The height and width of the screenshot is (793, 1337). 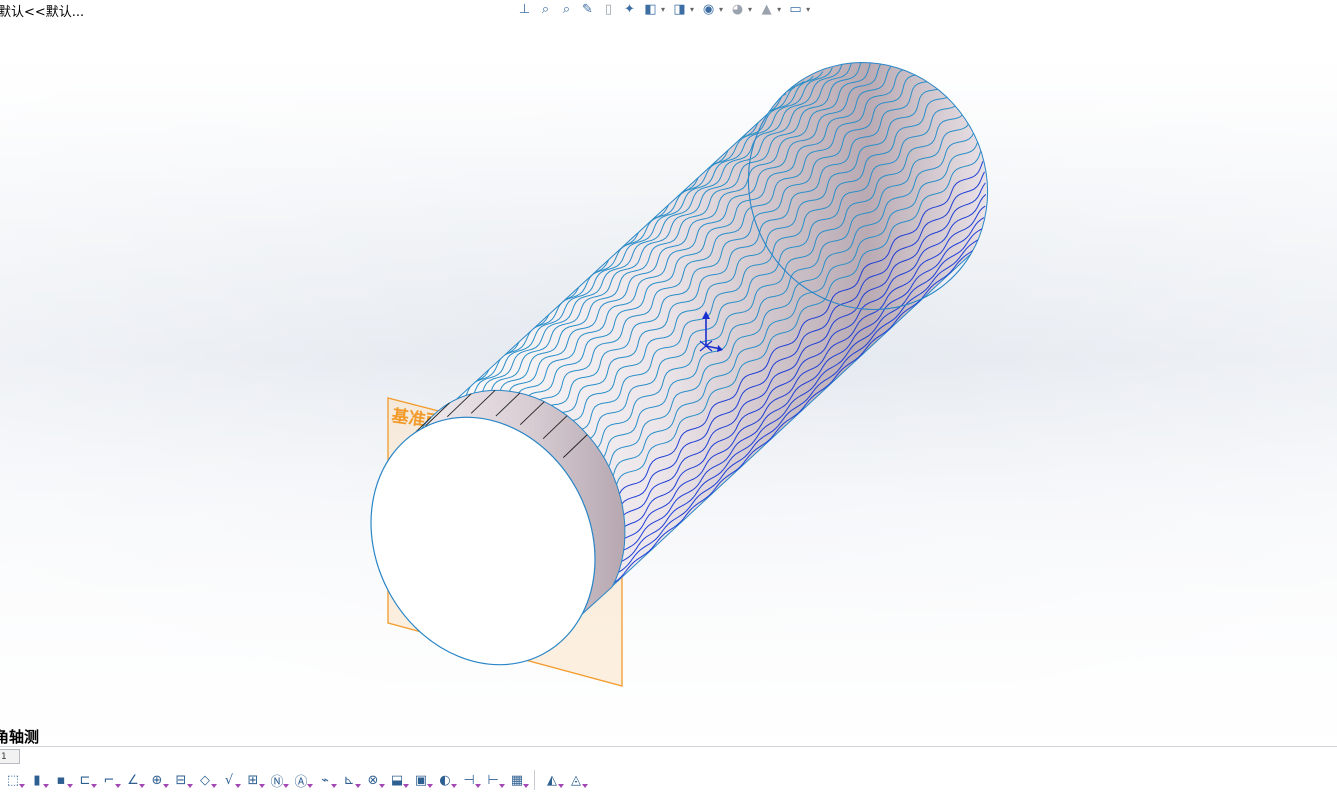 I want to click on note-icon: ▪, so click(x=62, y=780).